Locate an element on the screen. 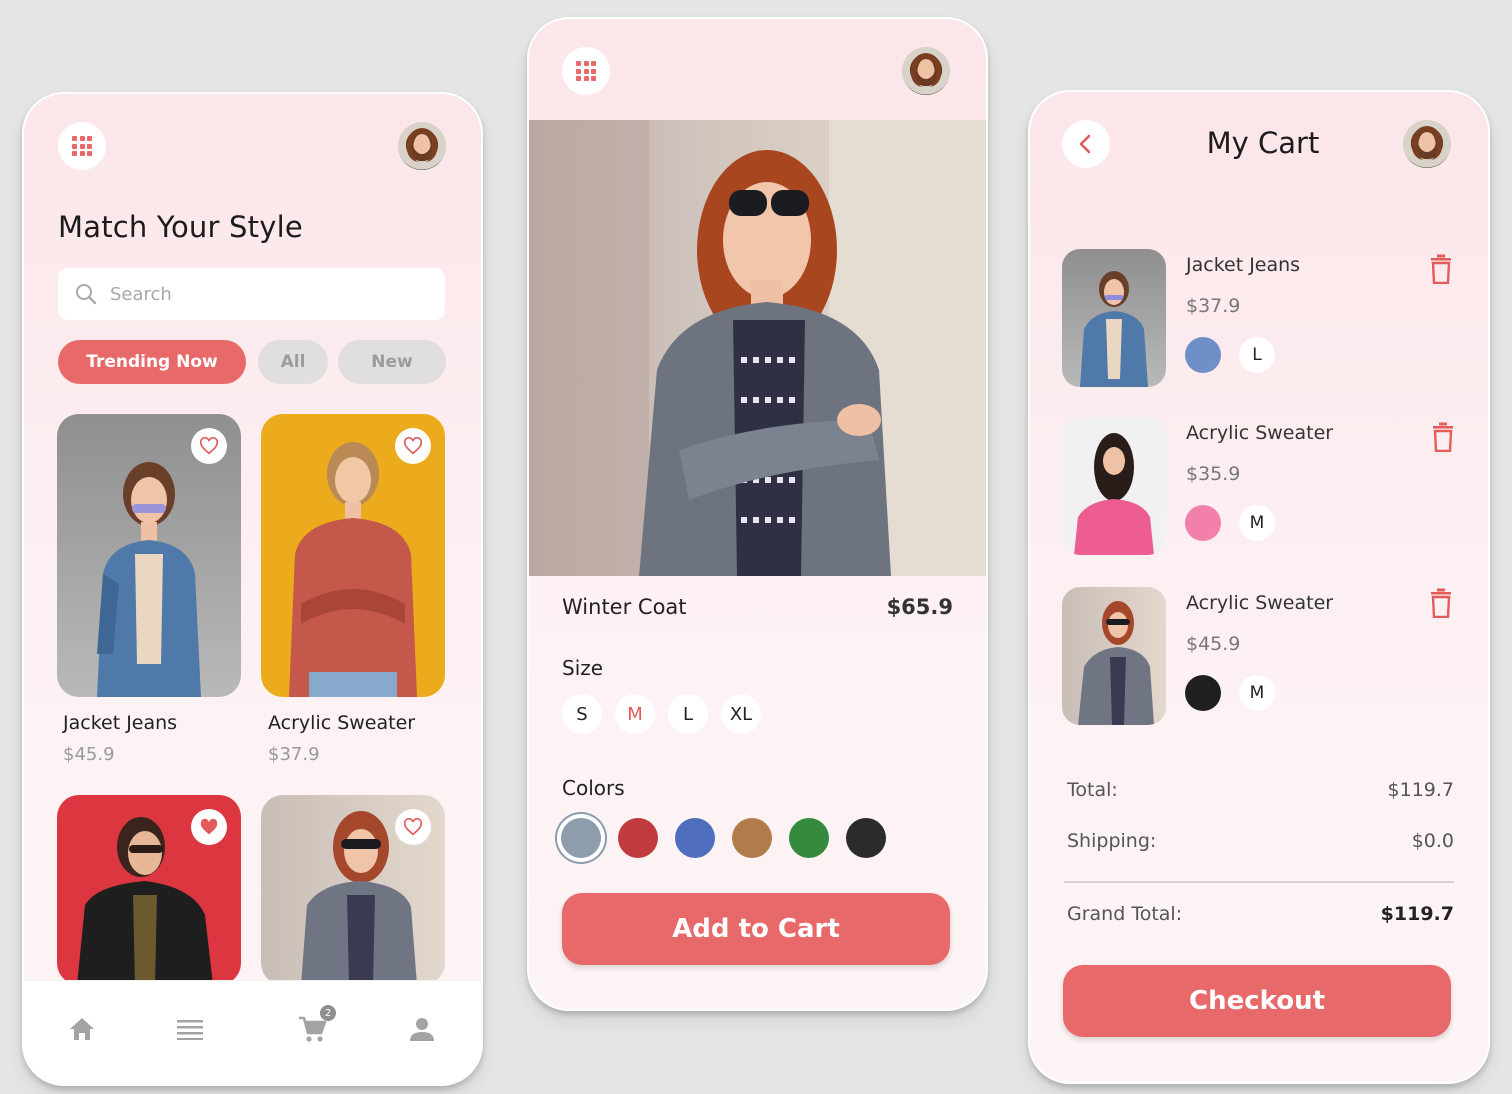 Image resolution: width=1512 pixels, height=1094 pixels. home-icon is located at coordinates (82, 1029).